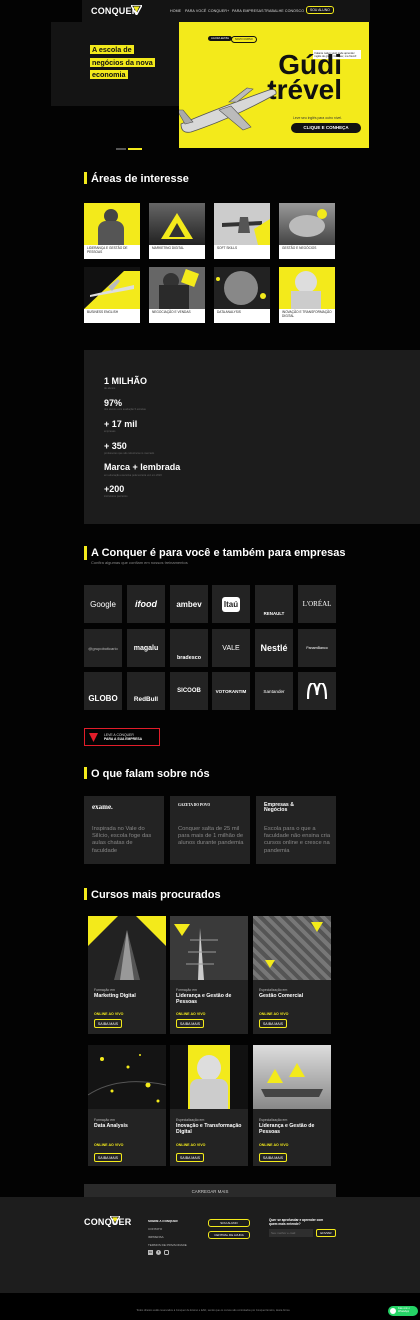  I want to click on testimonials-title: O que falam sobre nós, so click(150, 774).